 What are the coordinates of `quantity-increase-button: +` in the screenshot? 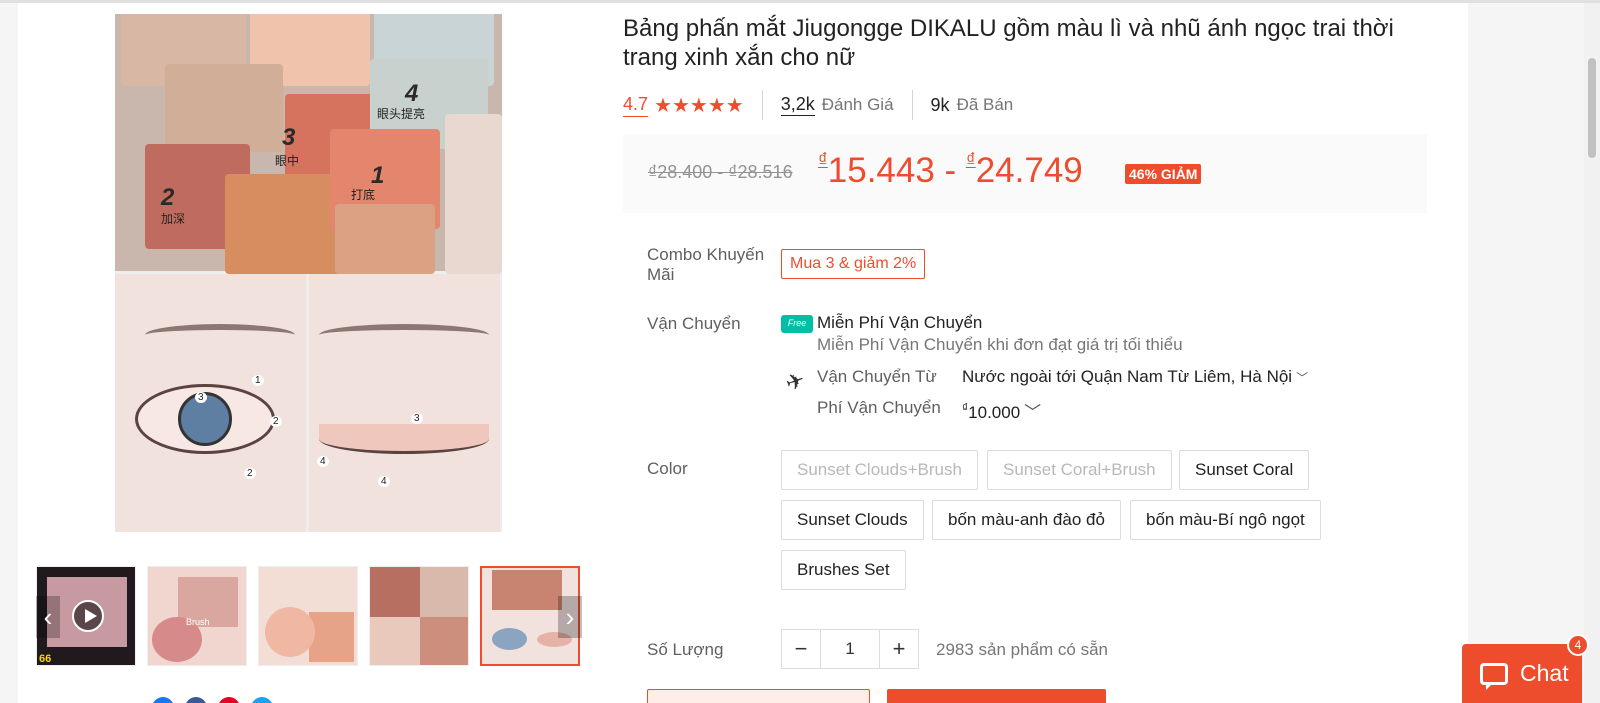 It's located at (899, 649).